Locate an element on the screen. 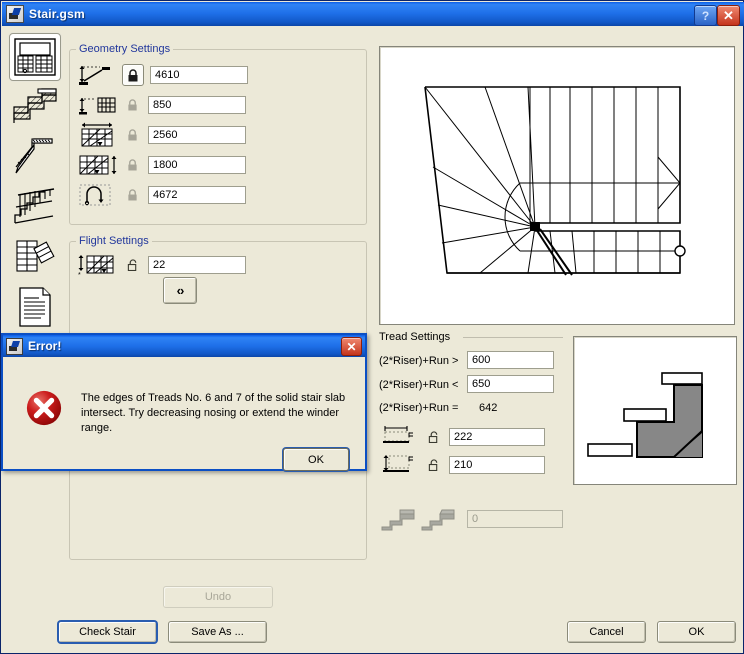  tread-row-riser is located at coordinates (462, 465).